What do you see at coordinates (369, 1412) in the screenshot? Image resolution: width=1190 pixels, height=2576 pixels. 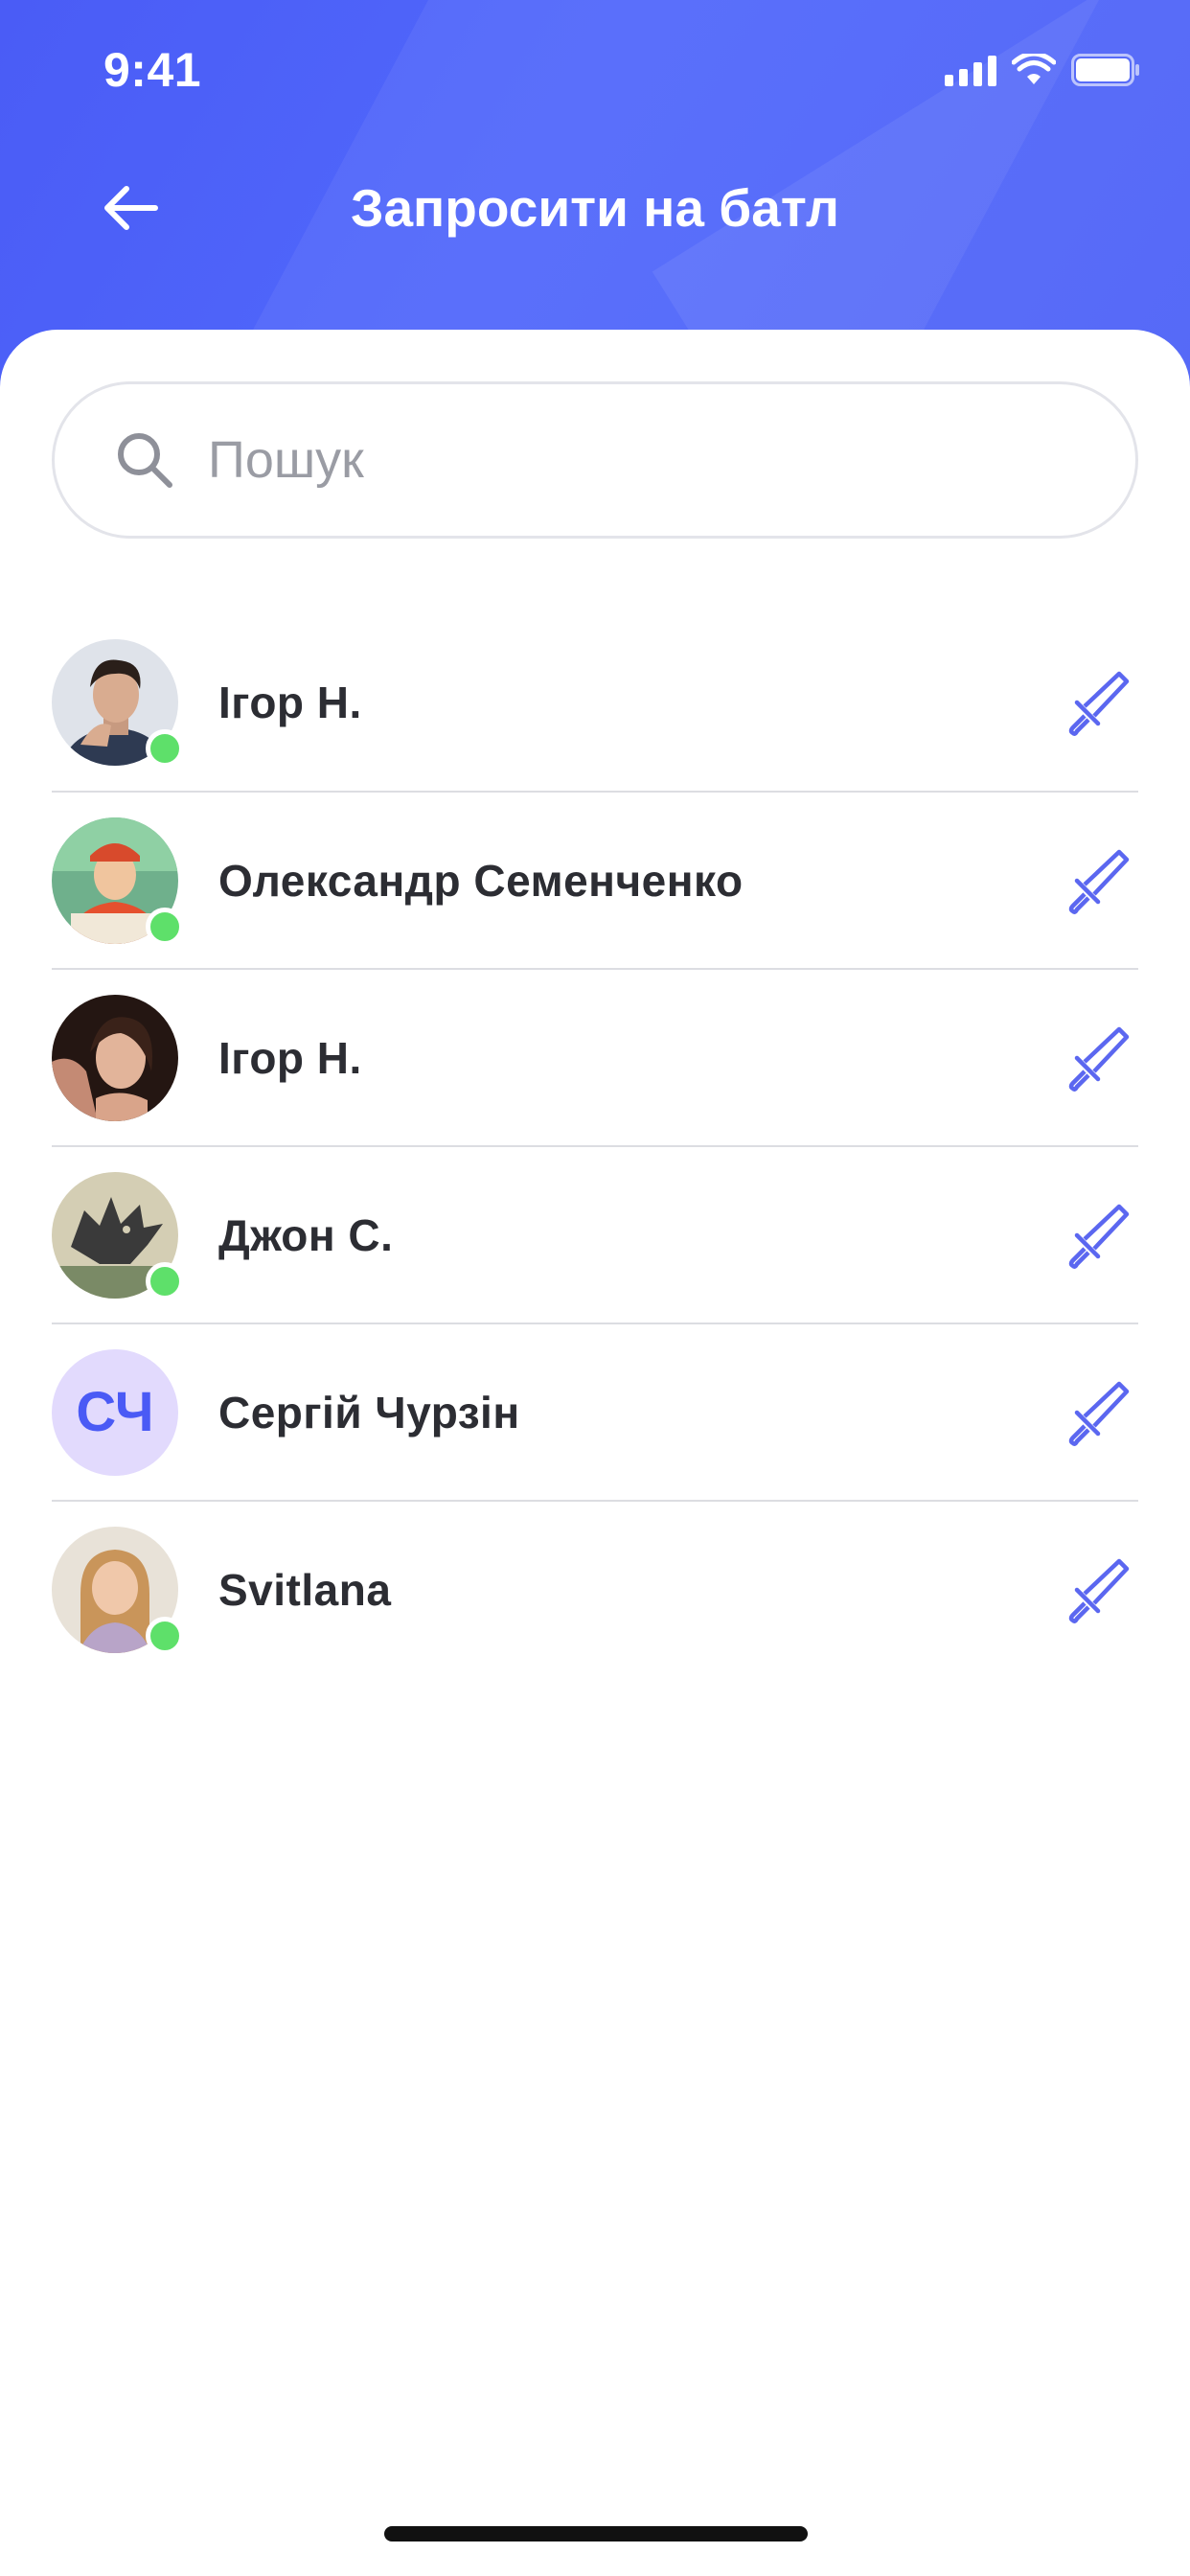 I see `contact-name: Сергій Чурзін` at bounding box center [369, 1412].